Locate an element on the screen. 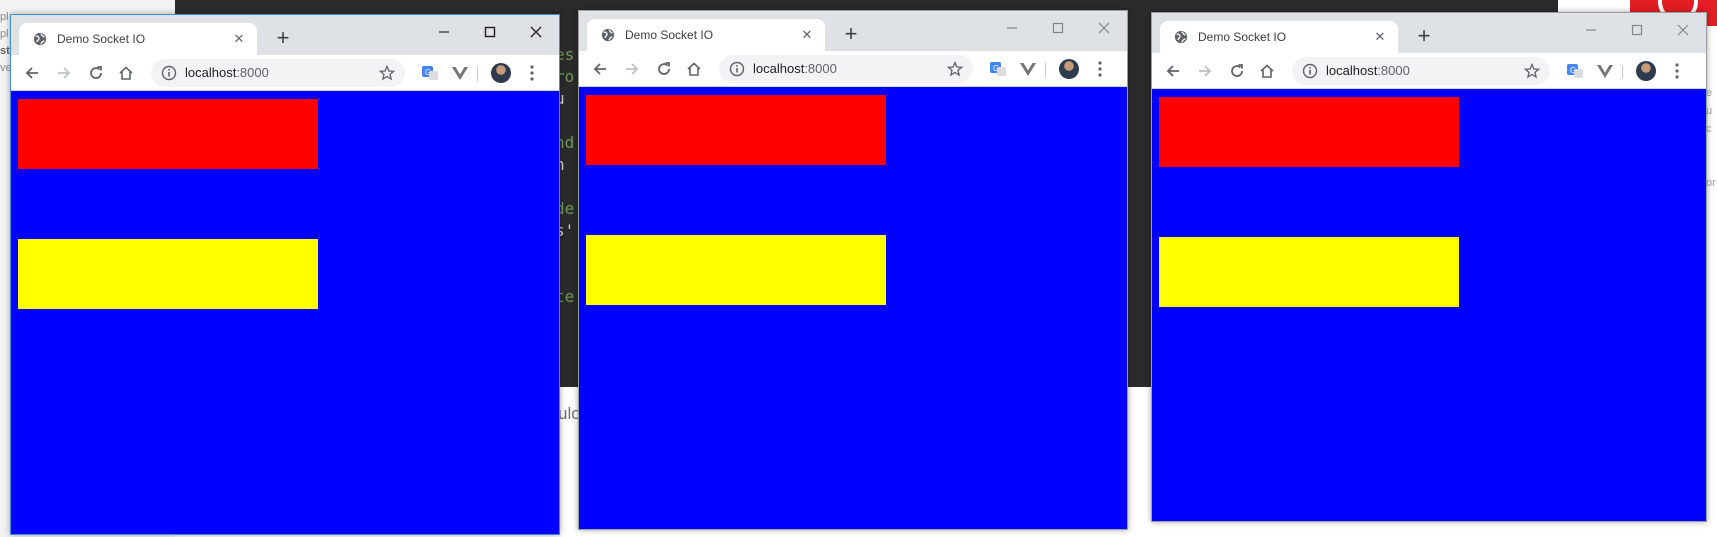  red-box is located at coordinates (168, 134).